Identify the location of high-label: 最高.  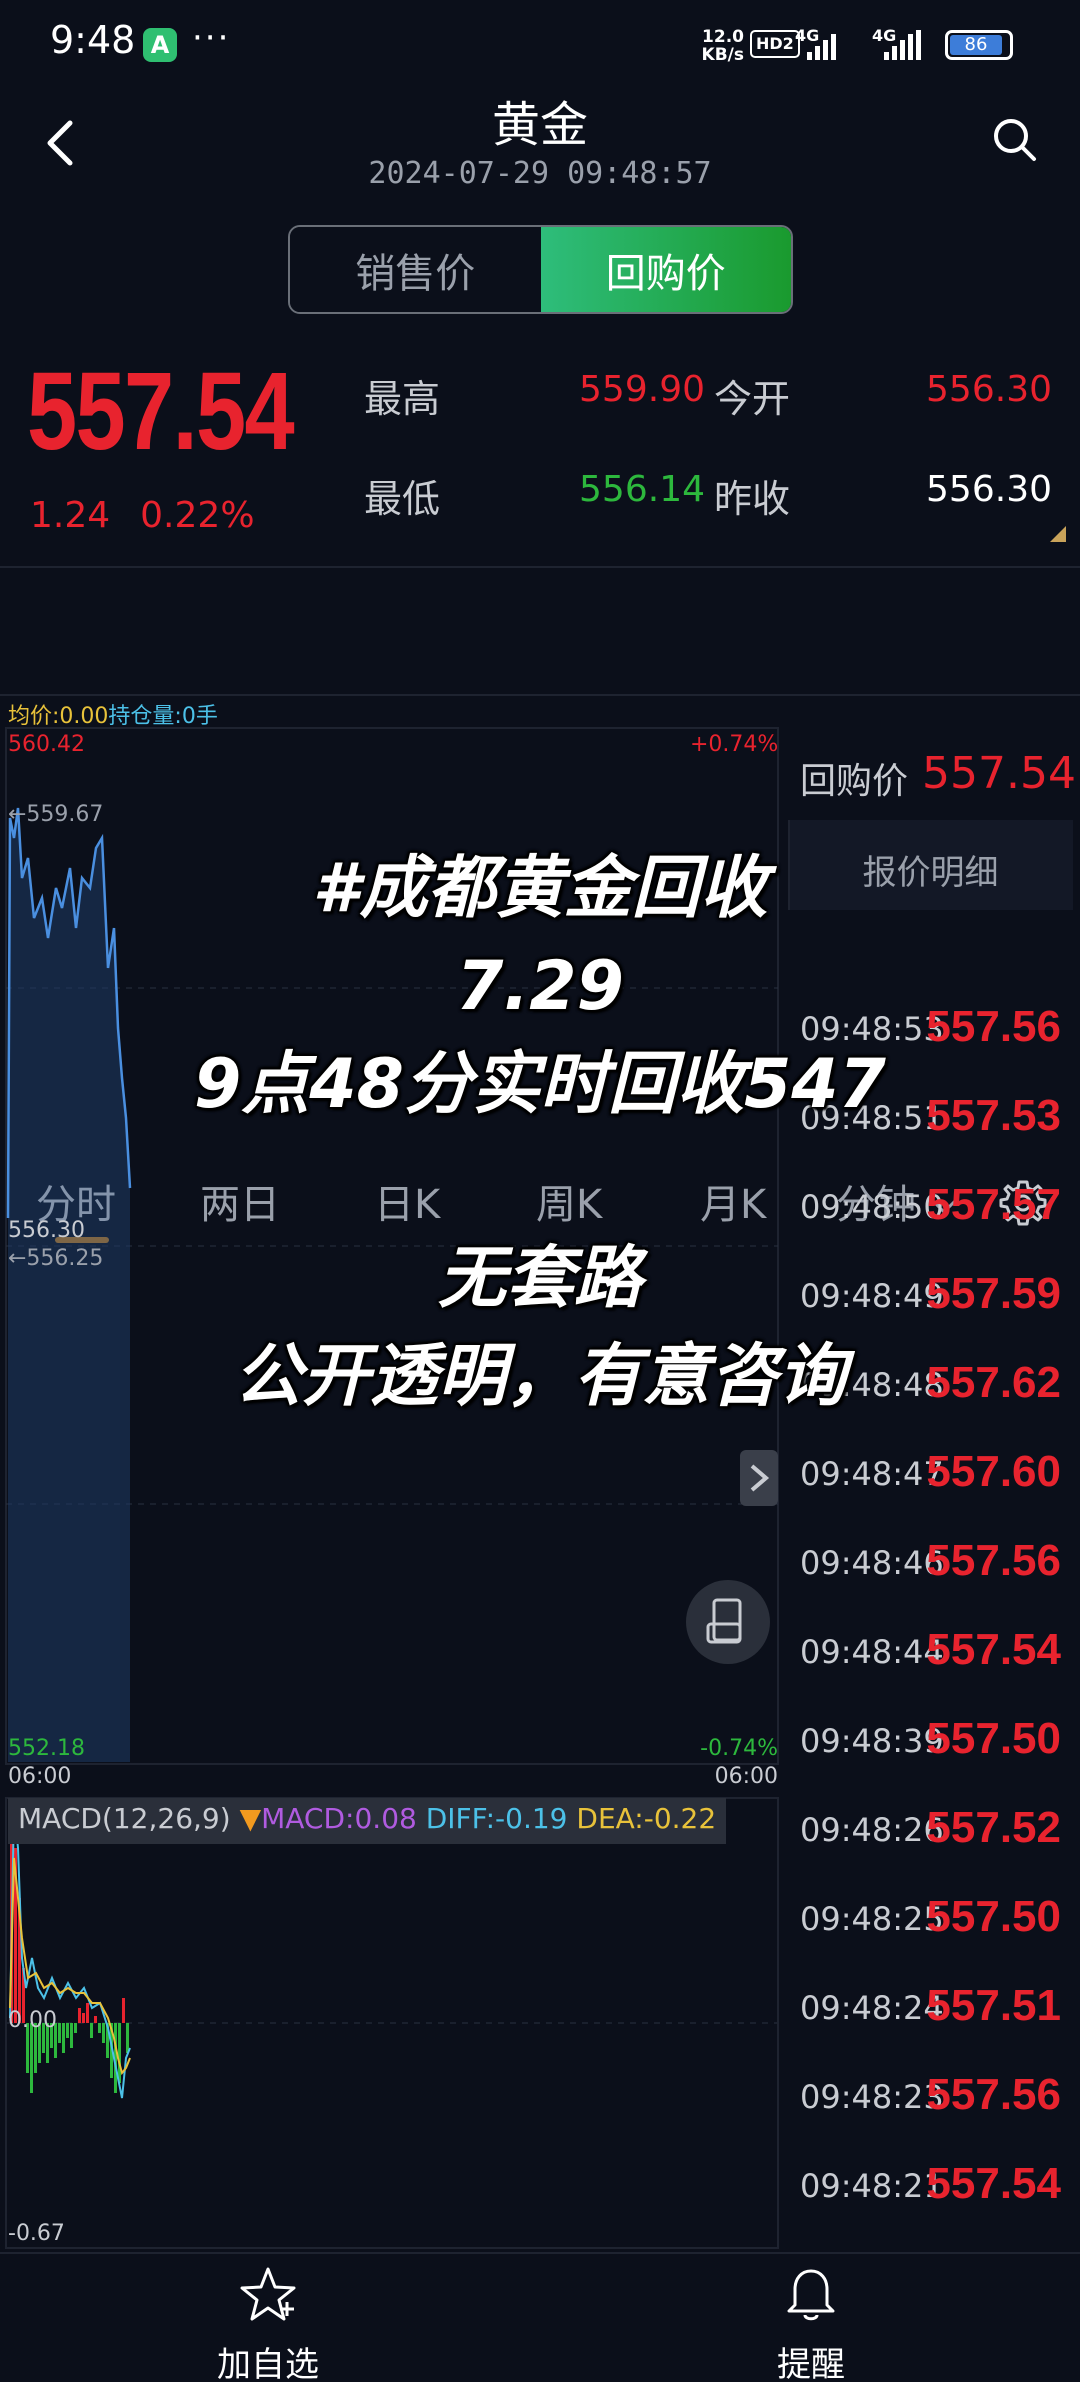
(402, 399).